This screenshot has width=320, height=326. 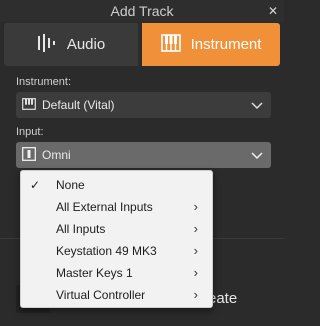 I want to click on instrument-select: Default (Vital), so click(x=143, y=105).